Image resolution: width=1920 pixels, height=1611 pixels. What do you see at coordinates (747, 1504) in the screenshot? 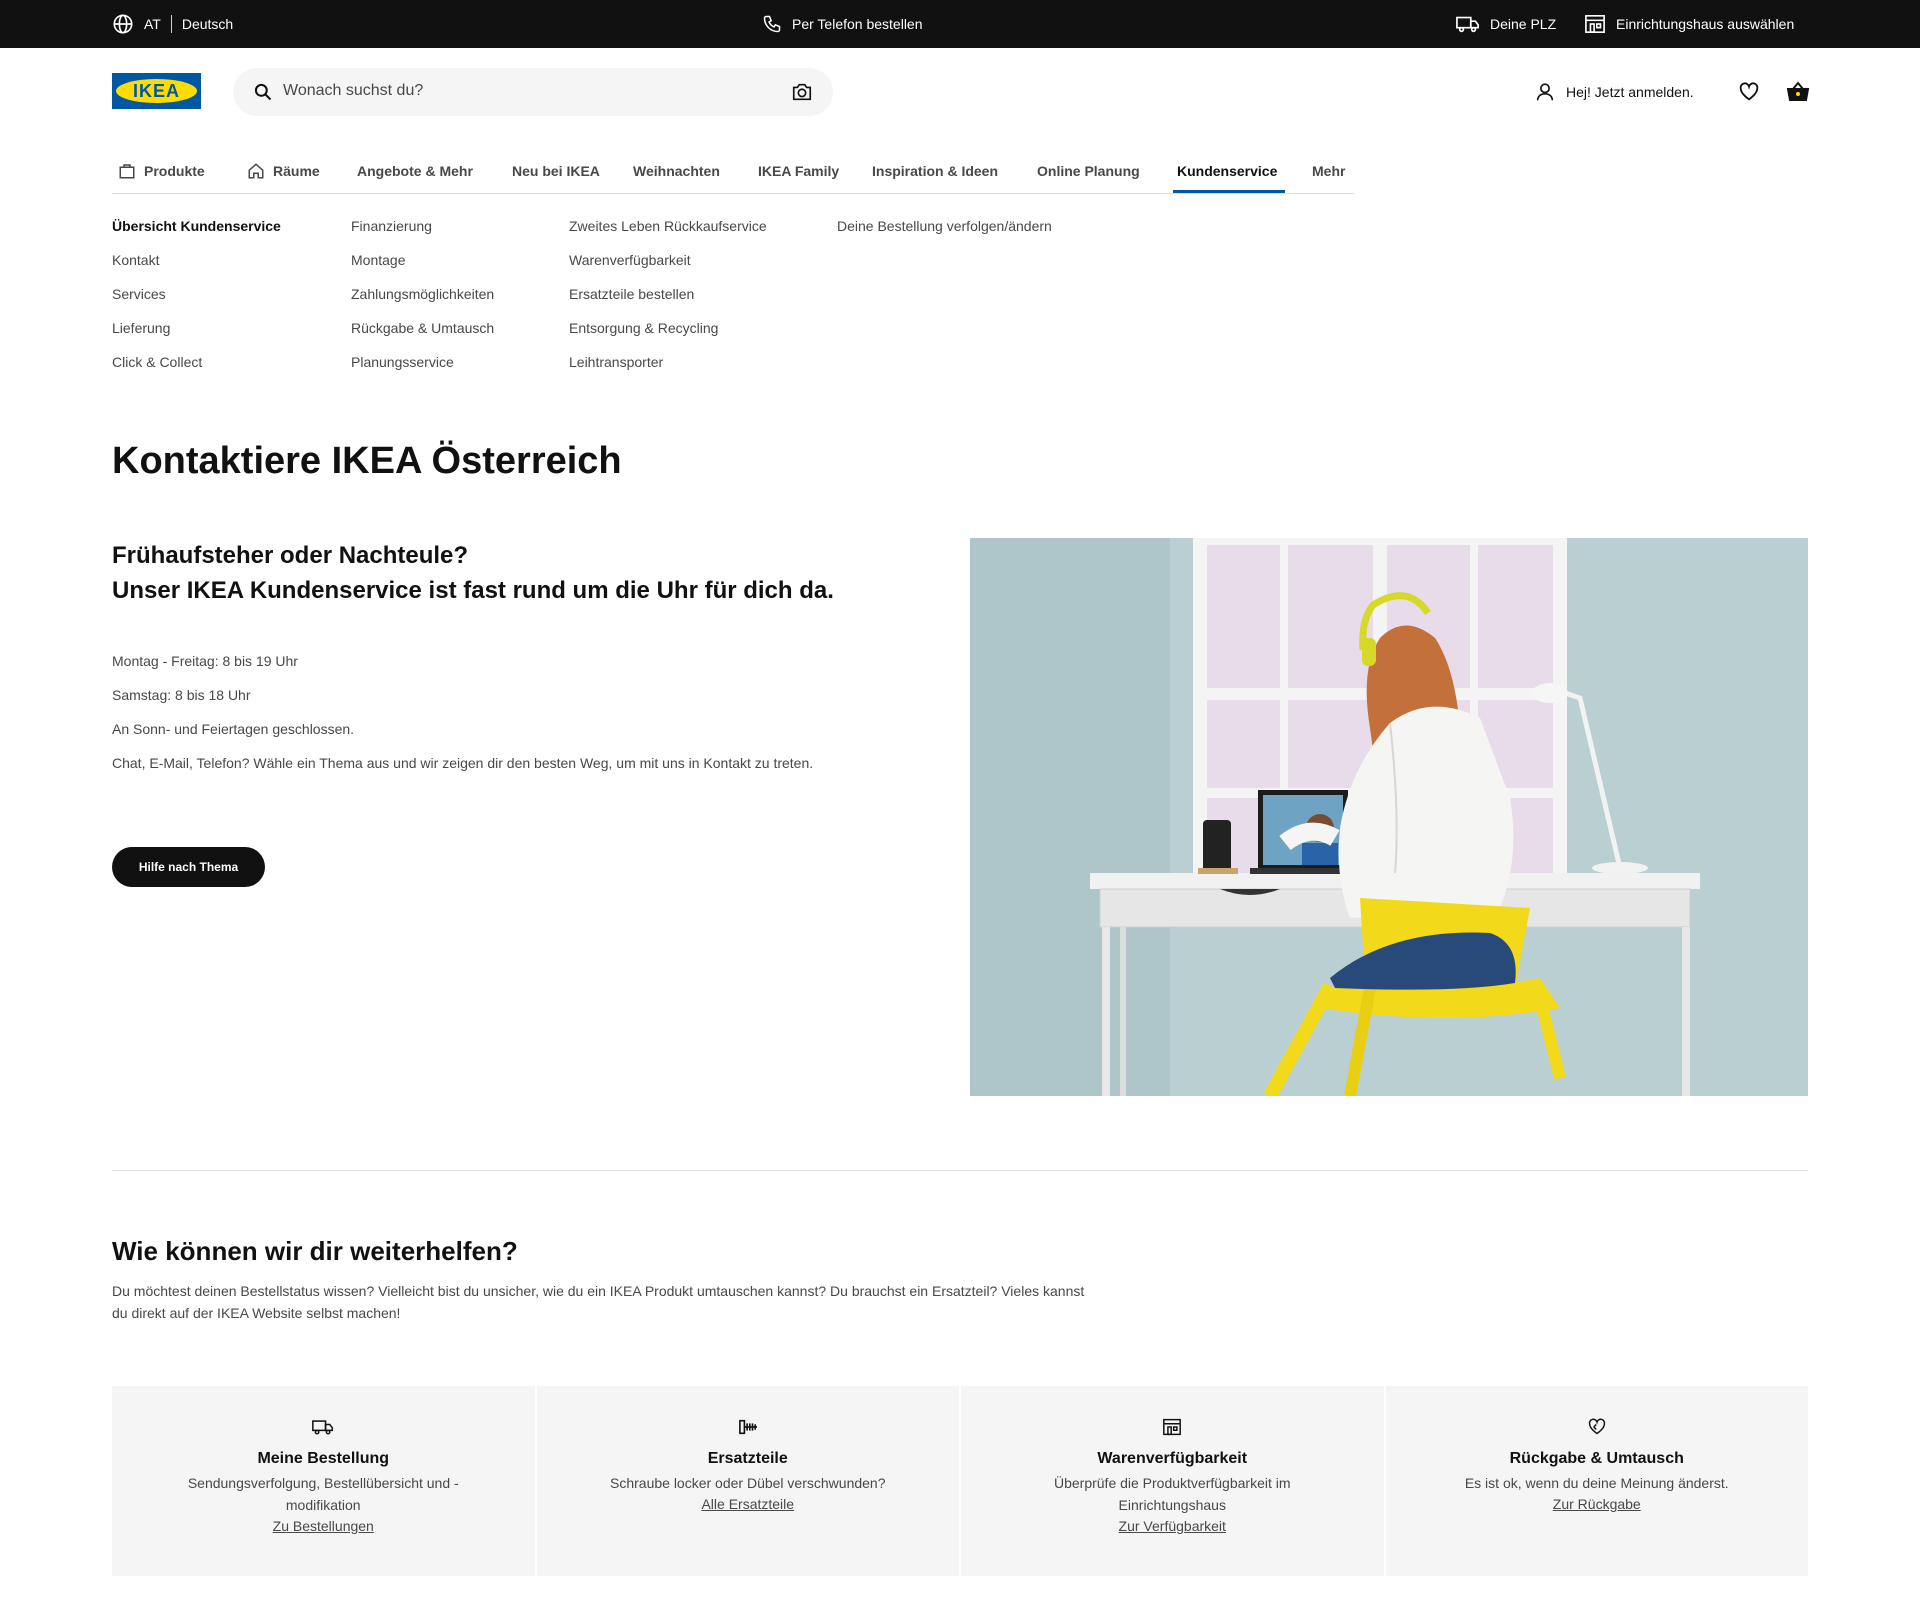
I see `card-link: Alle Ersatzteile` at bounding box center [747, 1504].